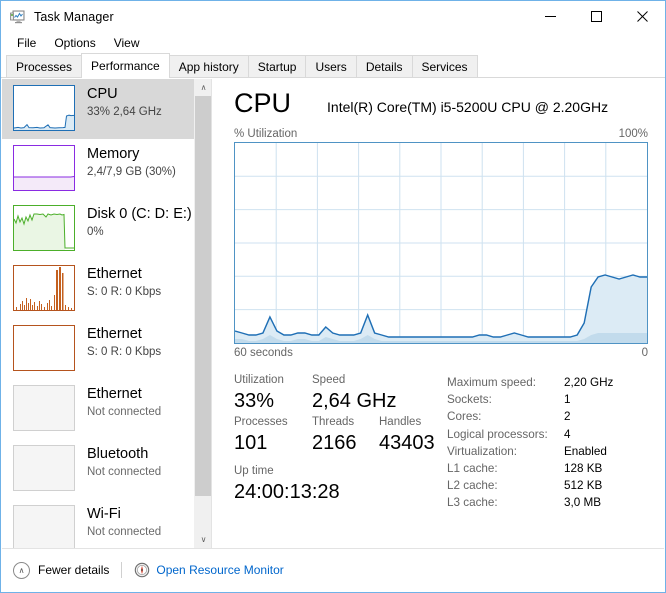 Image resolution: width=666 pixels, height=593 pixels. Describe the element at coordinates (124, 292) in the screenshot. I see `sidebar-item-sub: S: 0 R: 0 Kbps` at that location.